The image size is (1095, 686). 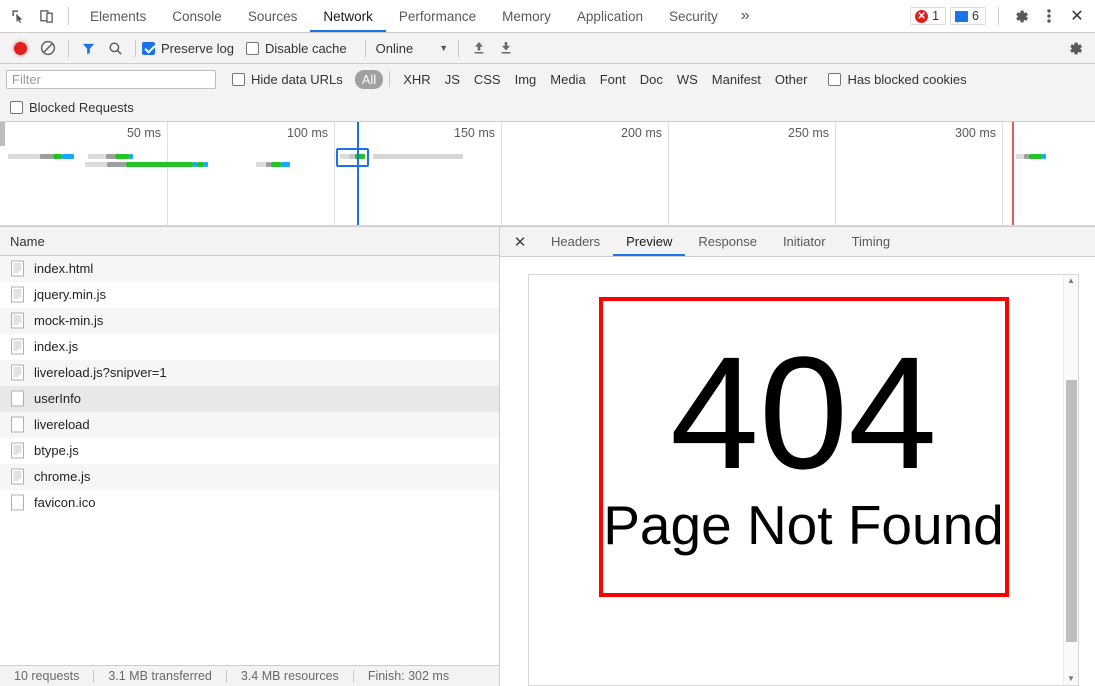 I want to click on record-button, so click(x=20, y=48).